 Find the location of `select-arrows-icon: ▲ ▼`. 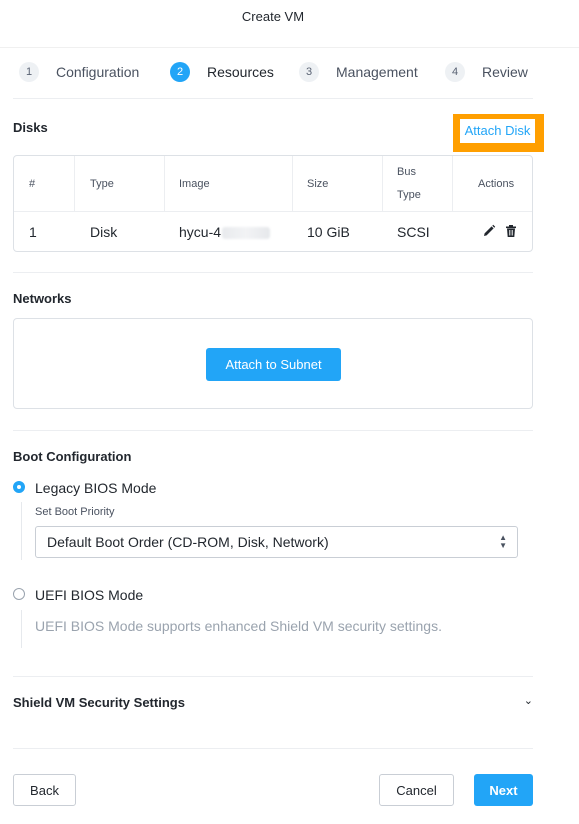

select-arrows-icon: ▲ ▼ is located at coordinates (503, 541).